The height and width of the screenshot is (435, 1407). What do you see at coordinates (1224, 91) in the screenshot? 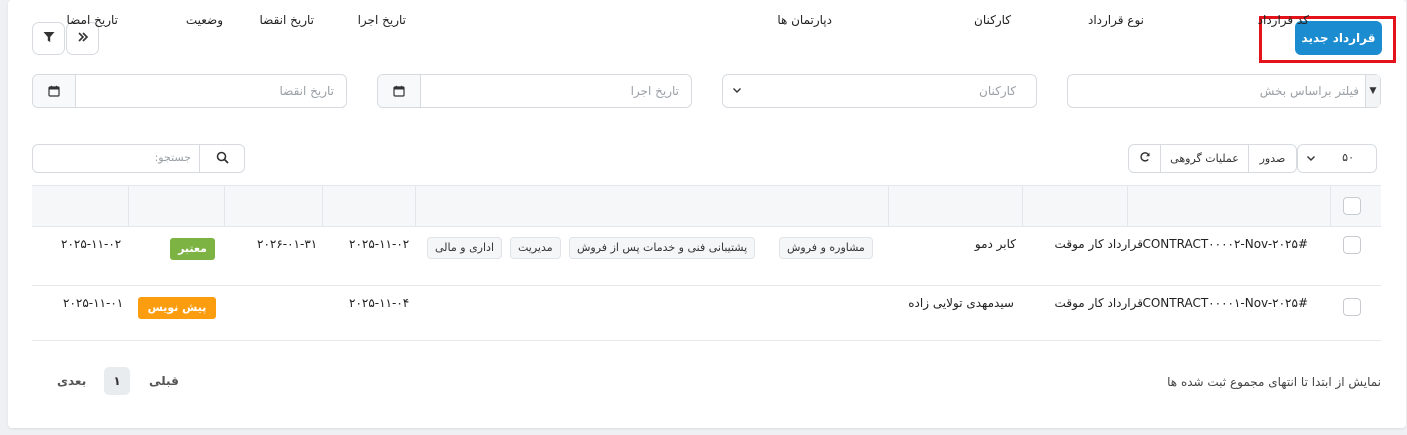
I see `section-filter-select: فیلتر براساس بخش ▼` at bounding box center [1224, 91].